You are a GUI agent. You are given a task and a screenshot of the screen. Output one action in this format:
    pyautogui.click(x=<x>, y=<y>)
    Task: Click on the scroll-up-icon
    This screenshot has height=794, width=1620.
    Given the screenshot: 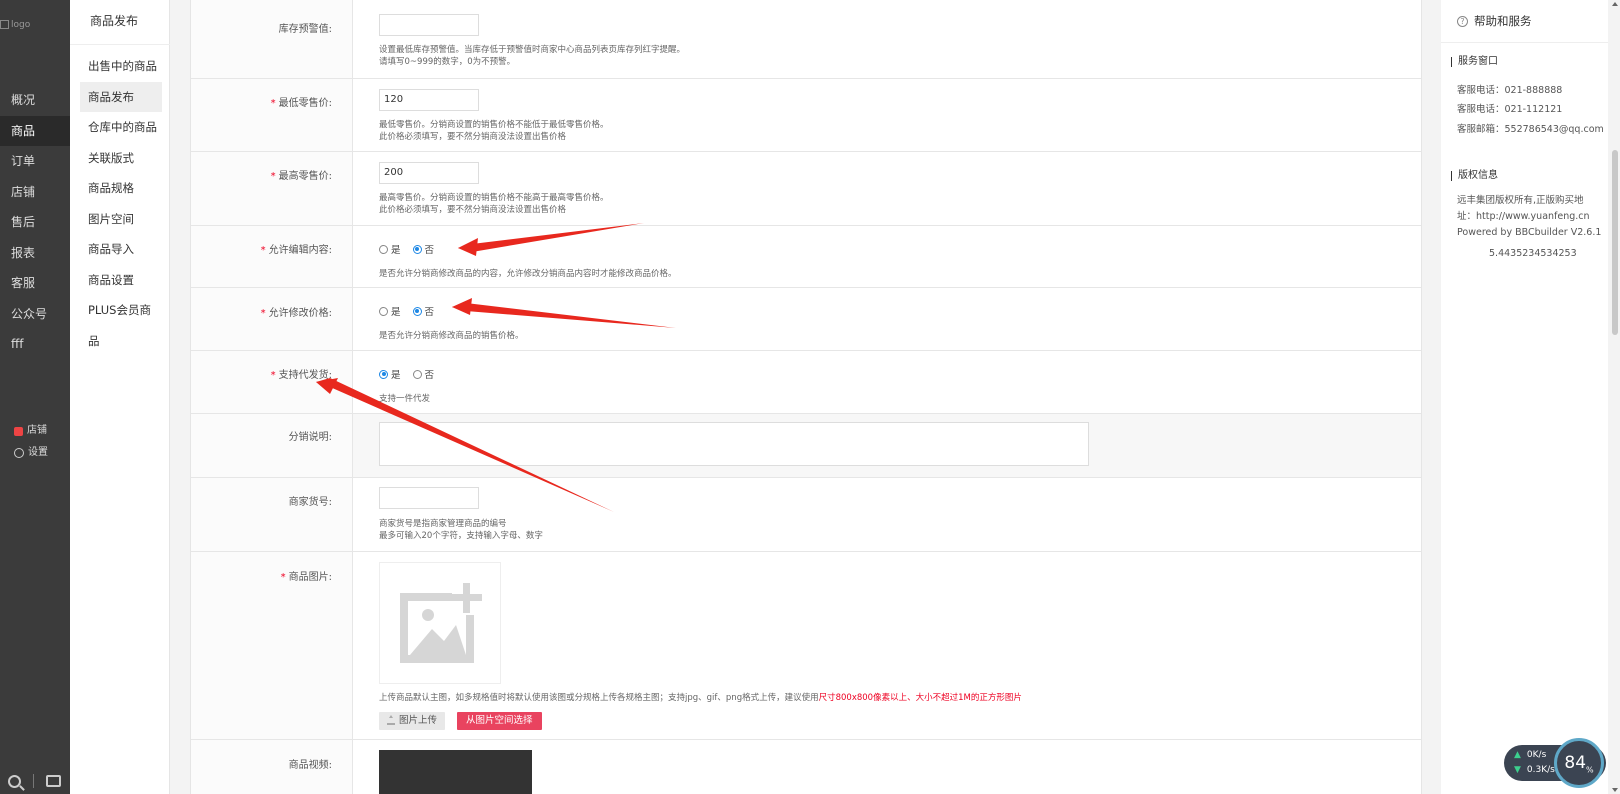 What is the action you would take?
    pyautogui.click(x=1615, y=4)
    